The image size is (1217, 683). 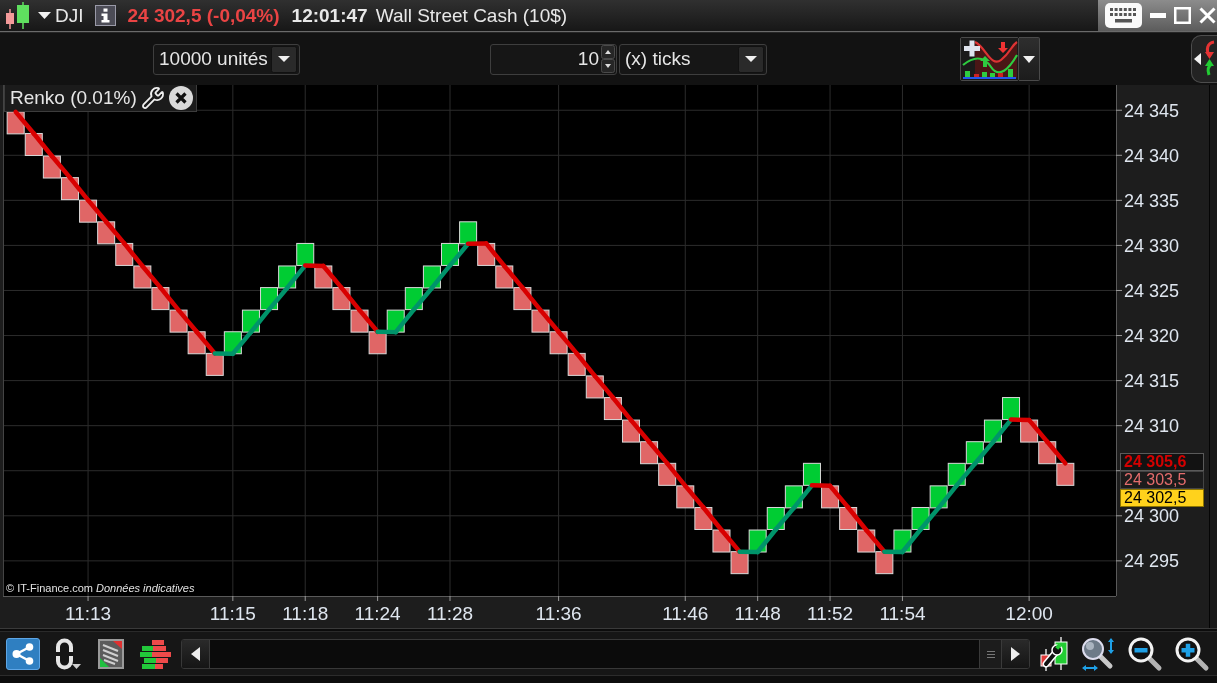 What do you see at coordinates (1162, 462) in the screenshot?
I see `price-tag: 24 305,6` at bounding box center [1162, 462].